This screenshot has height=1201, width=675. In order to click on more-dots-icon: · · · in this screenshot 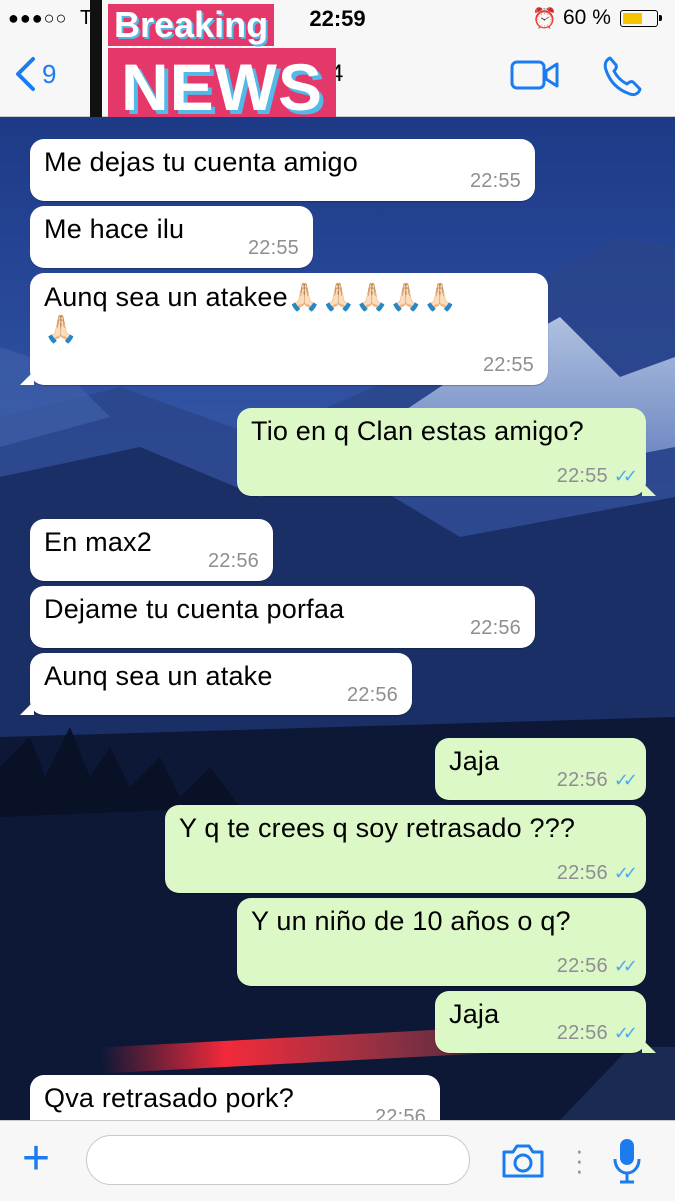, I will do `click(579, 1160)`.